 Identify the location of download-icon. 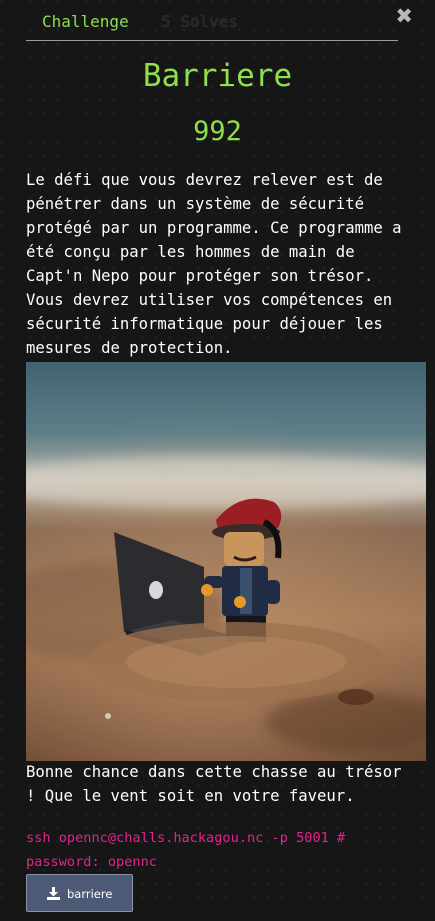
(53, 893).